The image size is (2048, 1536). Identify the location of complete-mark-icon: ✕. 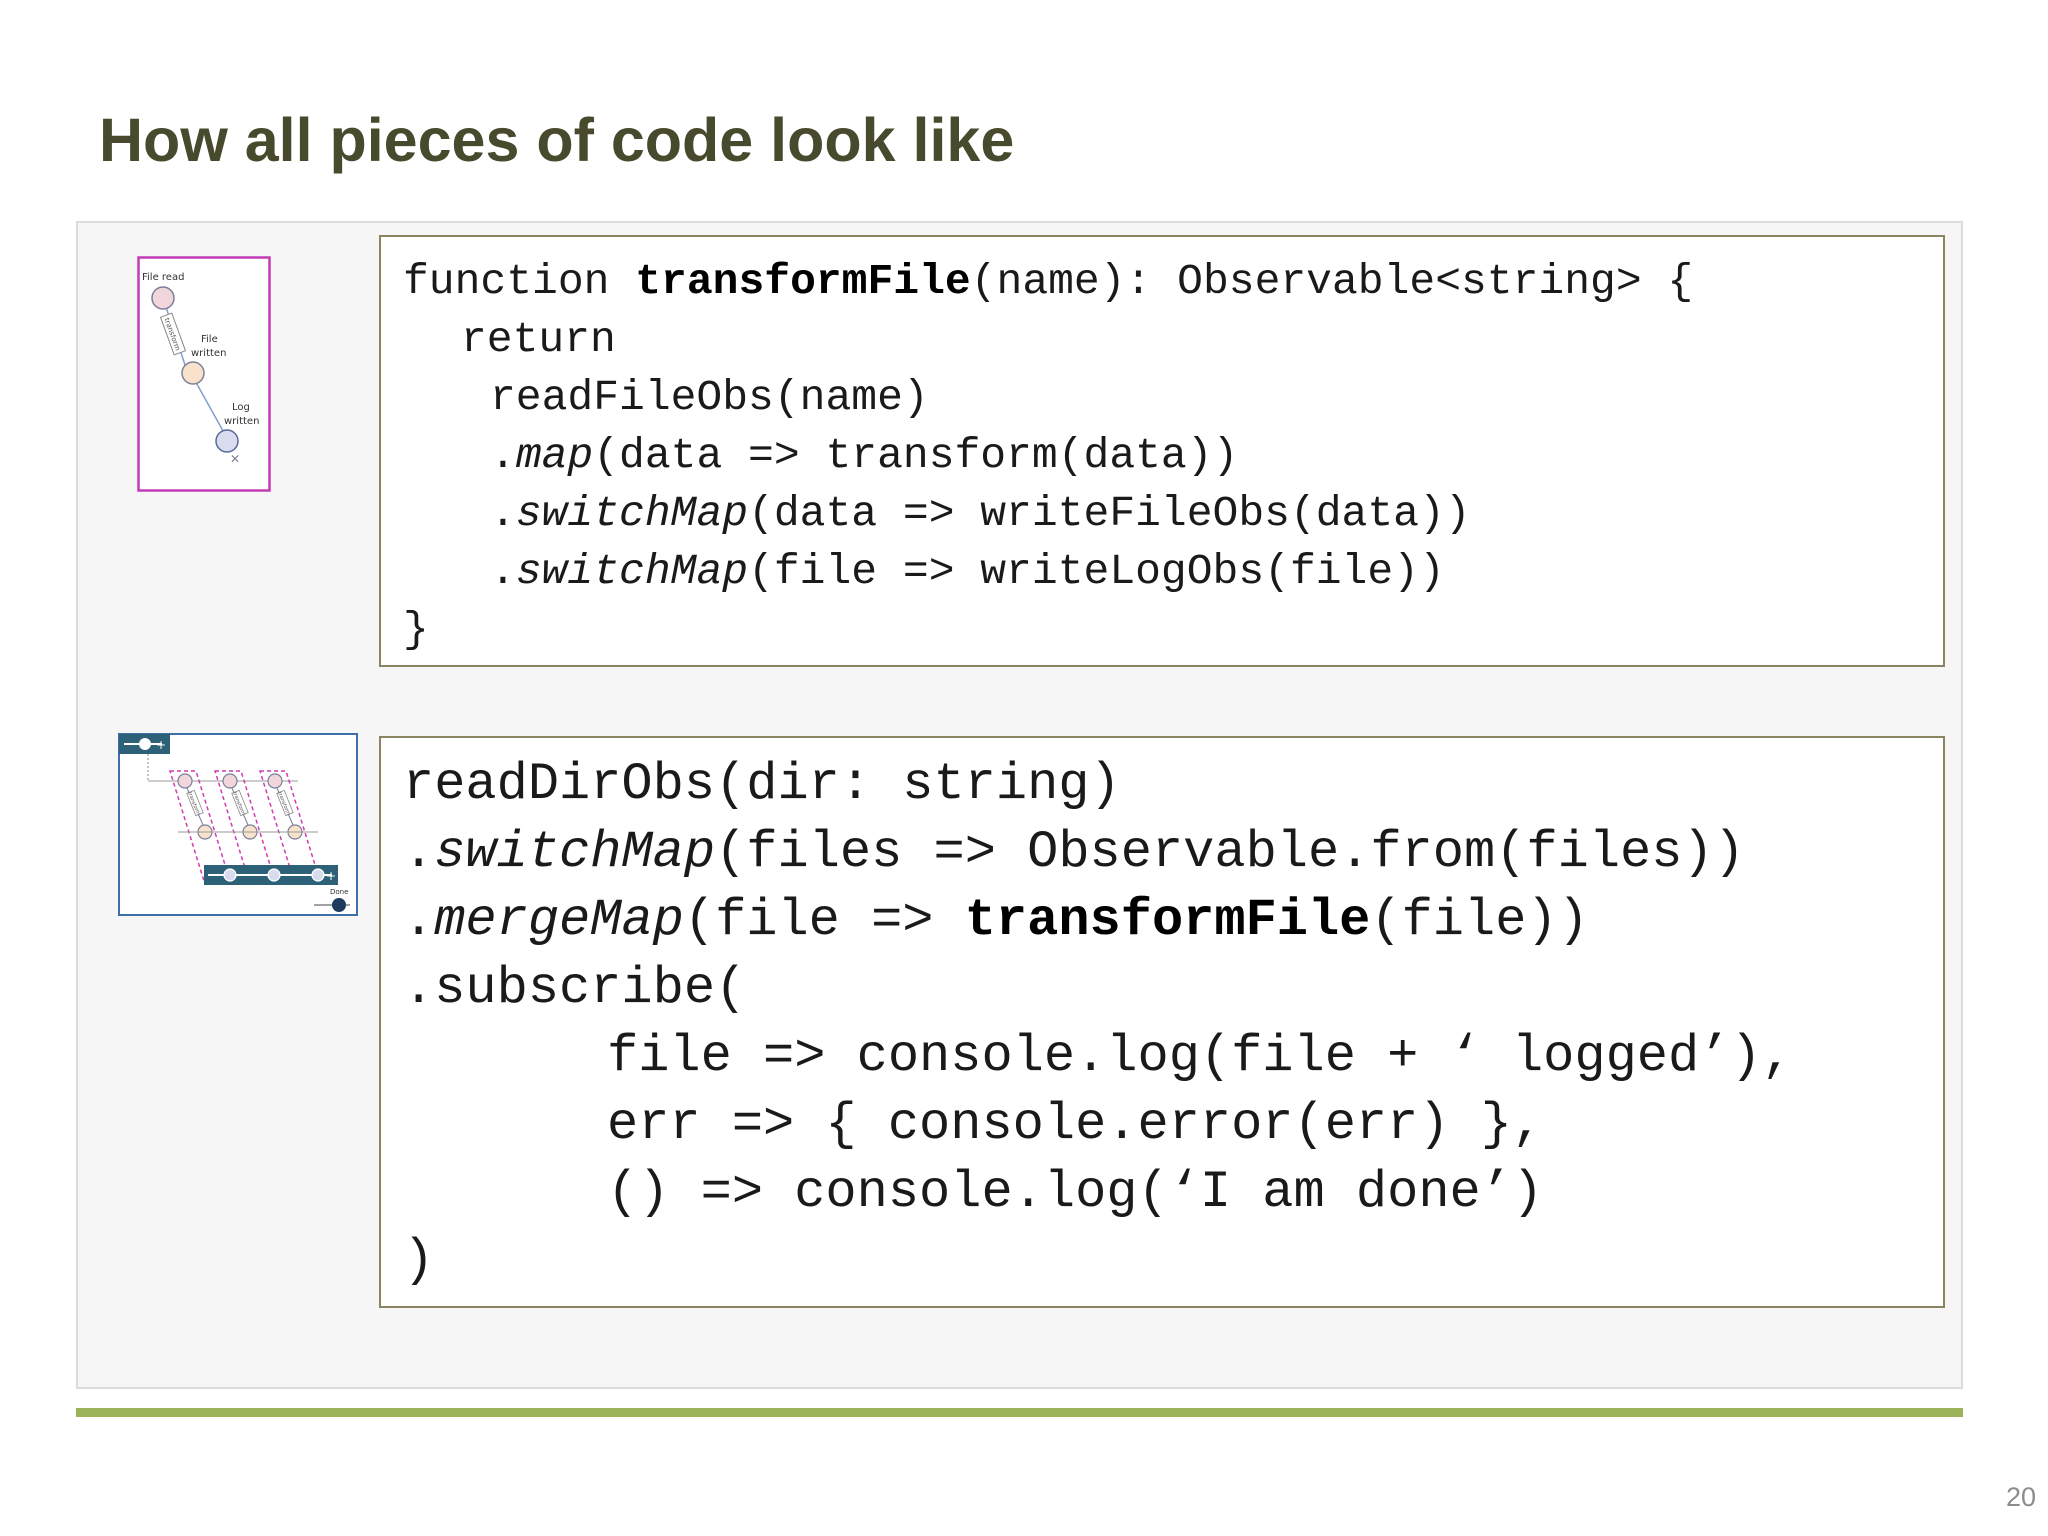
(235, 459).